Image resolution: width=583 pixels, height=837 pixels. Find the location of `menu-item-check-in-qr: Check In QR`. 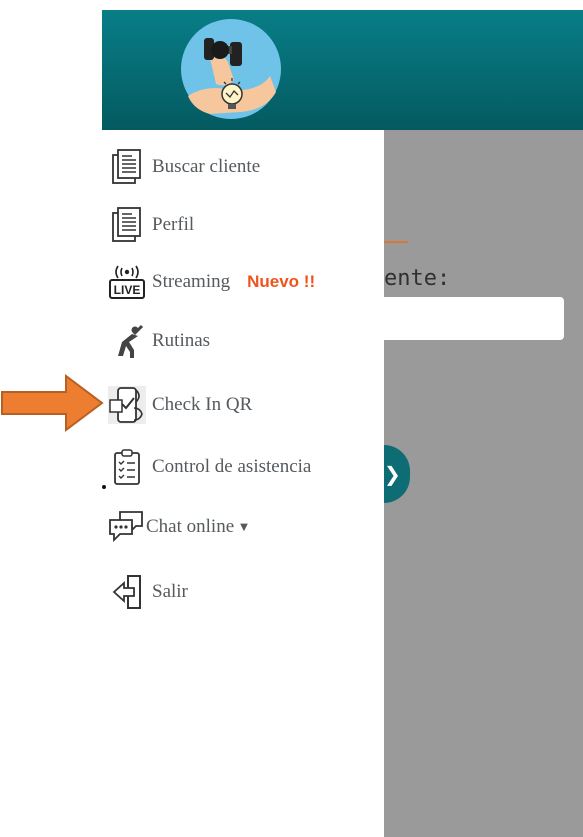

menu-item-check-in-qr: Check In QR is located at coordinates (180, 405).